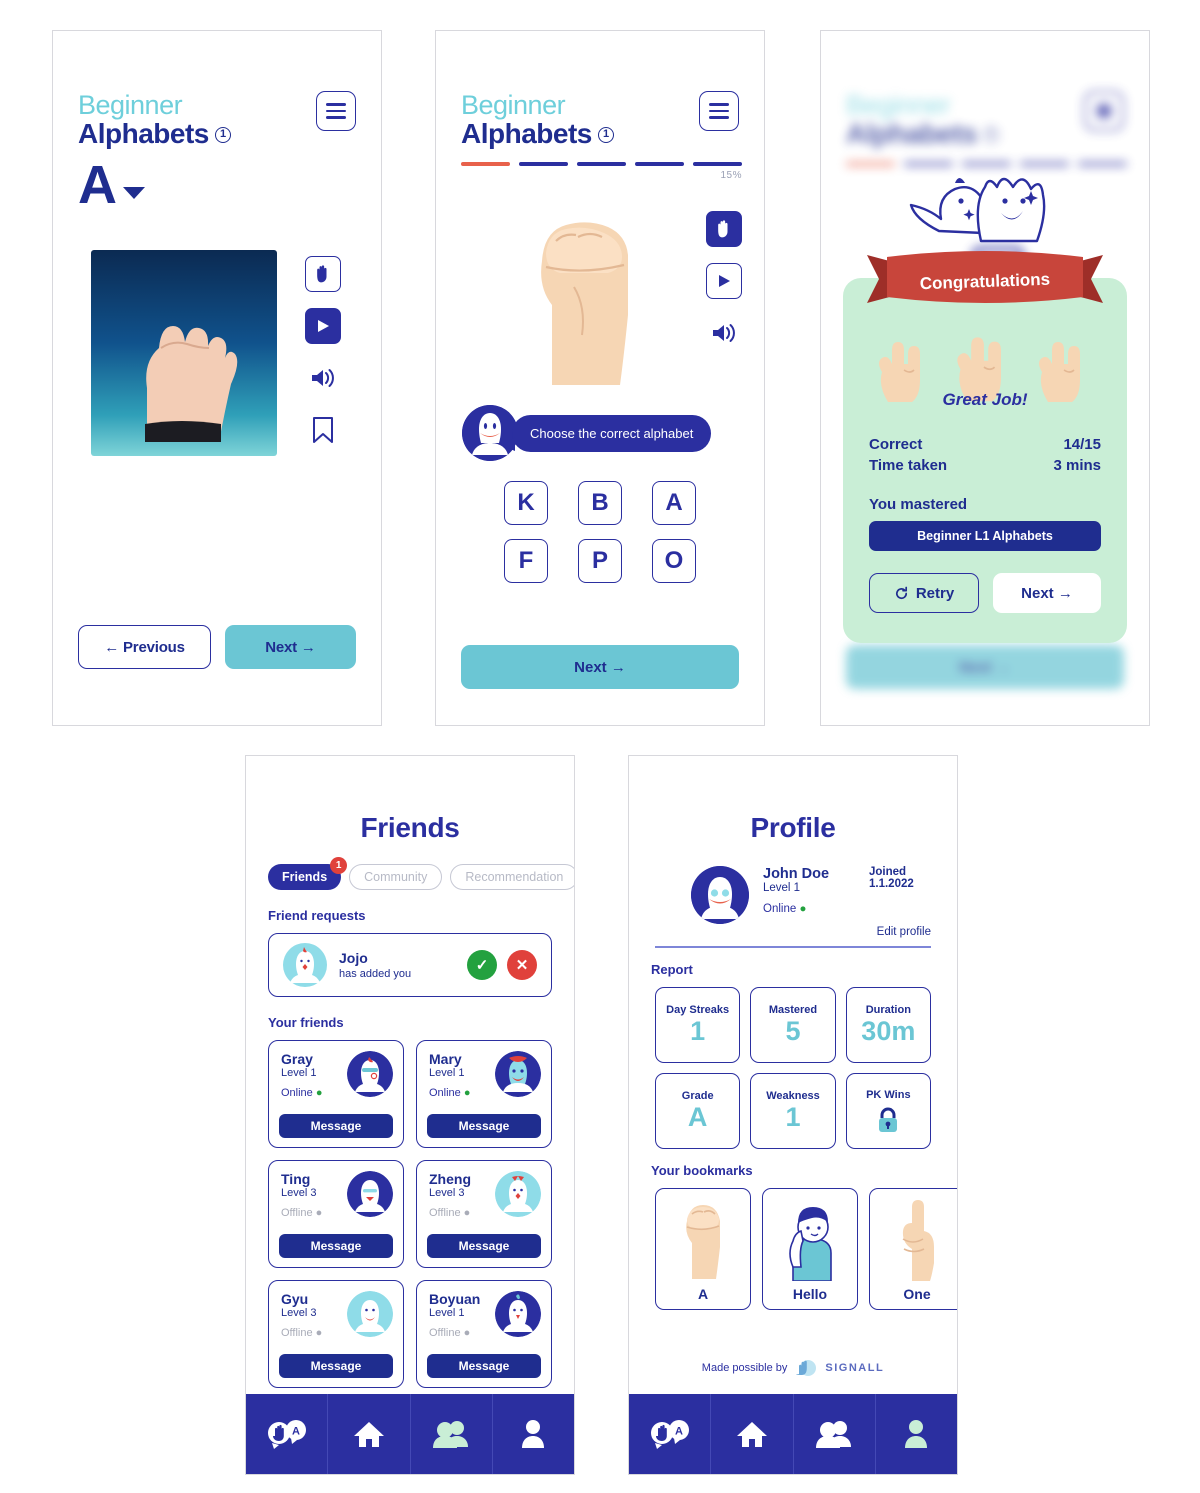 This screenshot has width=1200, height=1493. Describe the element at coordinates (917, 1293) in the screenshot. I see `bookmark-label: One` at that location.